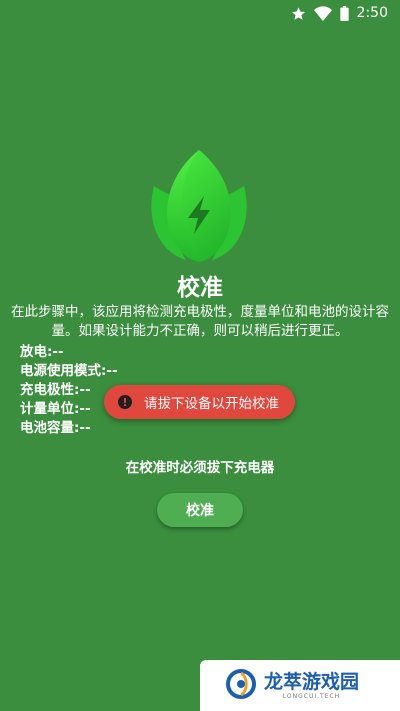 This screenshot has height=711, width=400. Describe the element at coordinates (50, 428) in the screenshot. I see `info-label: 电池容量:` at that location.